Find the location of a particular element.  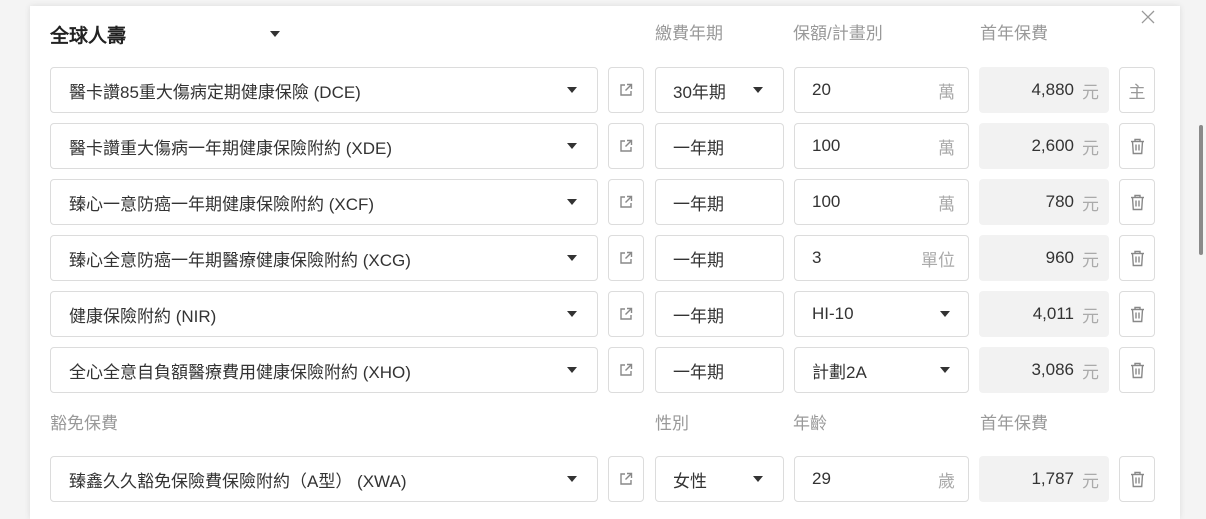

premium-value: 4,011 is located at coordinates (1053, 313).